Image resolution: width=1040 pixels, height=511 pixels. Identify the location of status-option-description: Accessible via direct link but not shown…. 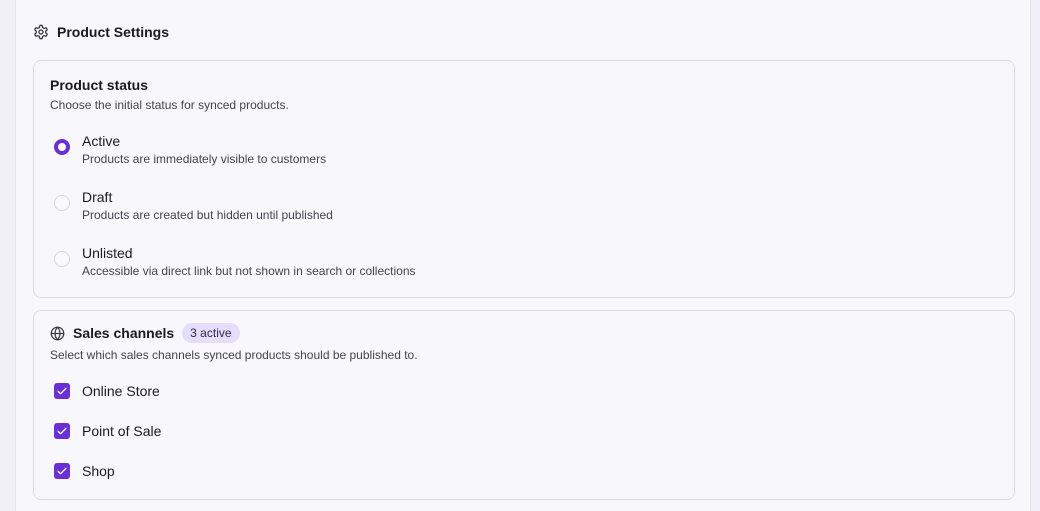
(249, 271).